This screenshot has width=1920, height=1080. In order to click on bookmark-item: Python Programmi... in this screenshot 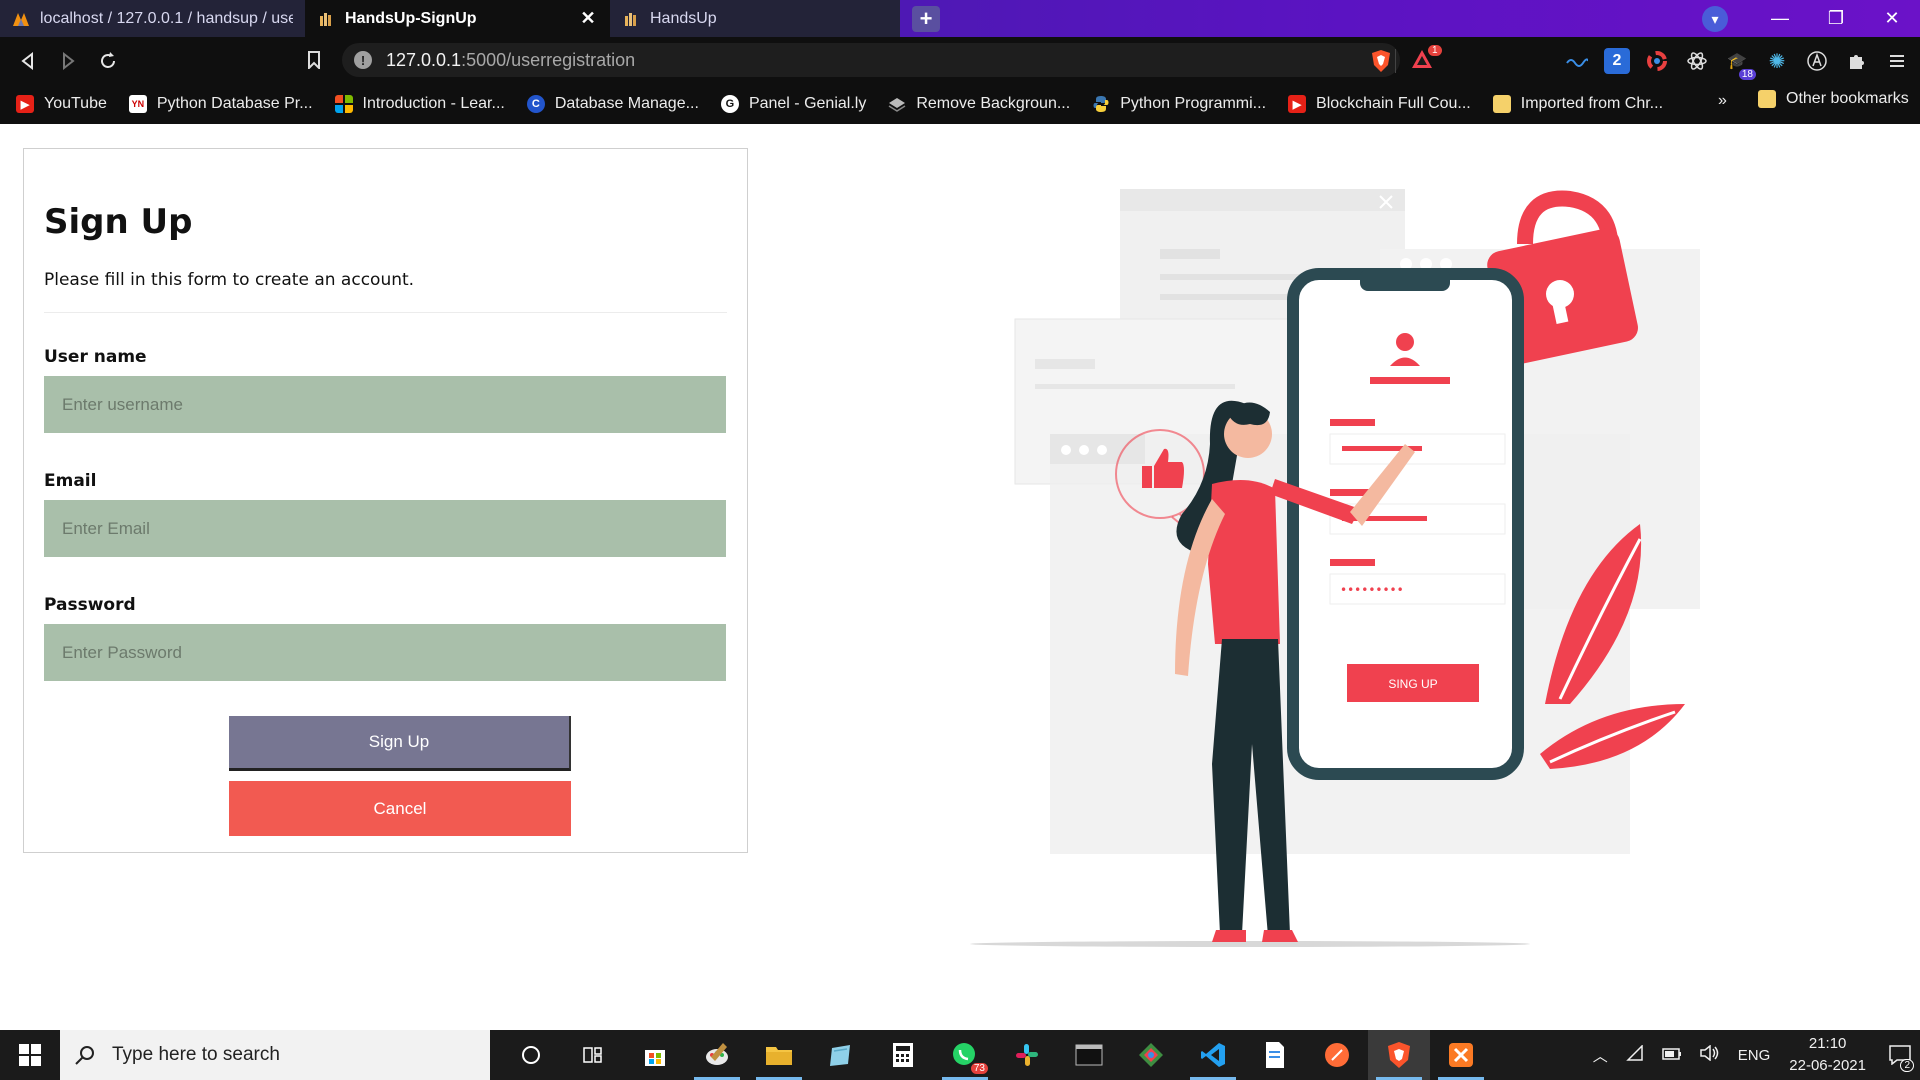, I will do `click(1179, 104)`.